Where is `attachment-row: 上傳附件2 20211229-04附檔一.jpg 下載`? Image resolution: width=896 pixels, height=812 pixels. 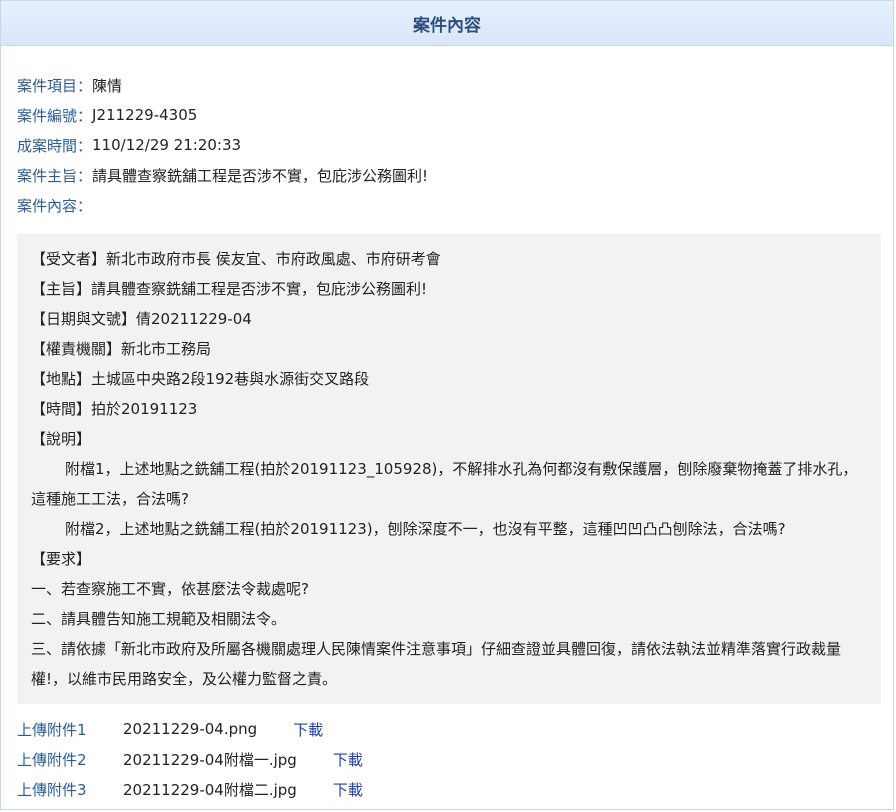
attachment-row: 上傳附件2 20211229-04附檔一.jpg 下載 is located at coordinates (447, 759).